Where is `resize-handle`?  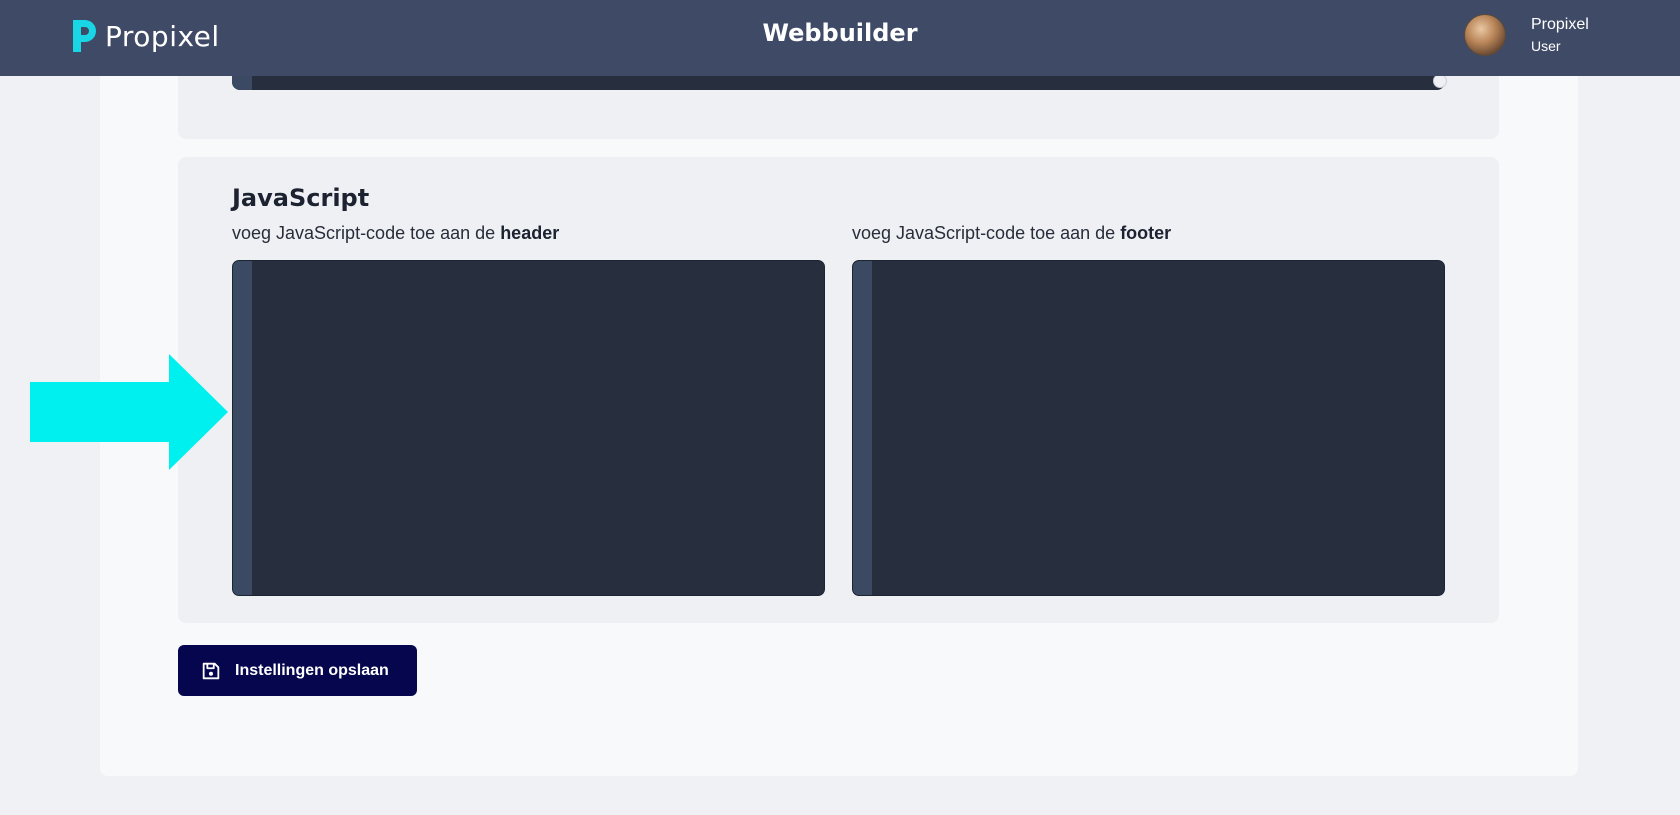 resize-handle is located at coordinates (1440, 81).